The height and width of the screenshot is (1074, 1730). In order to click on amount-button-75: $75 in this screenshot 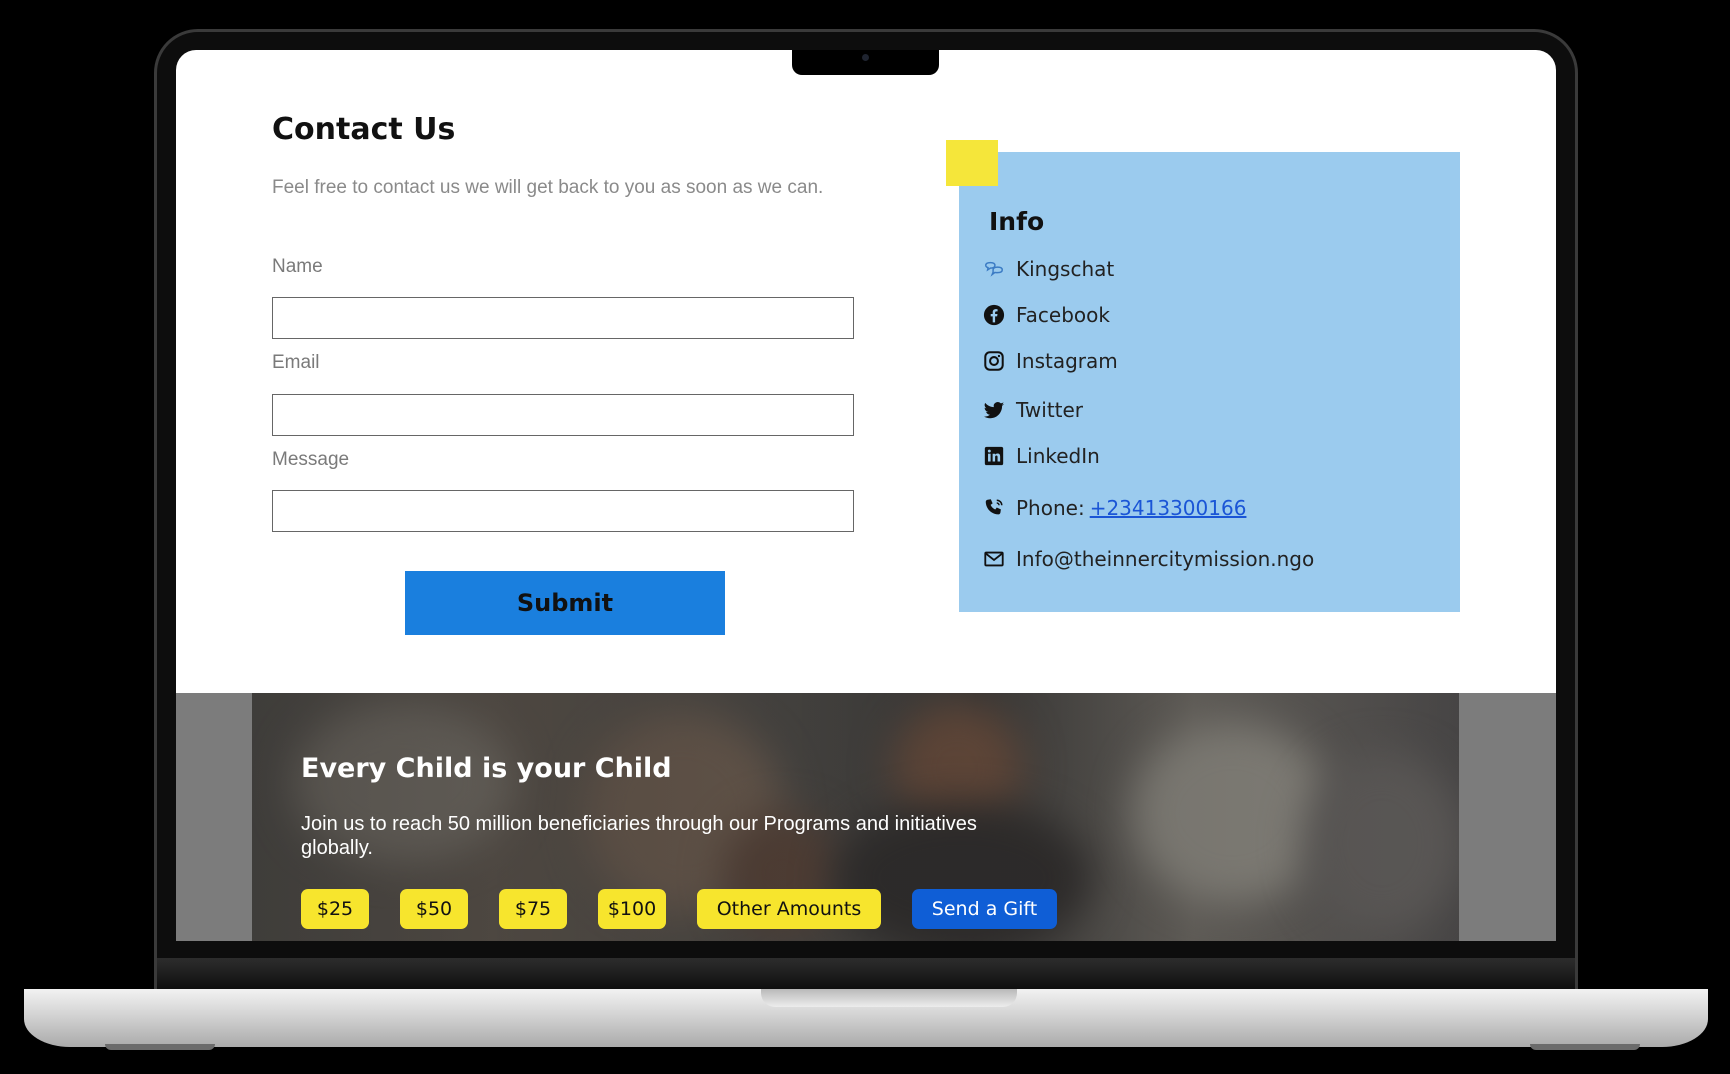, I will do `click(533, 909)`.